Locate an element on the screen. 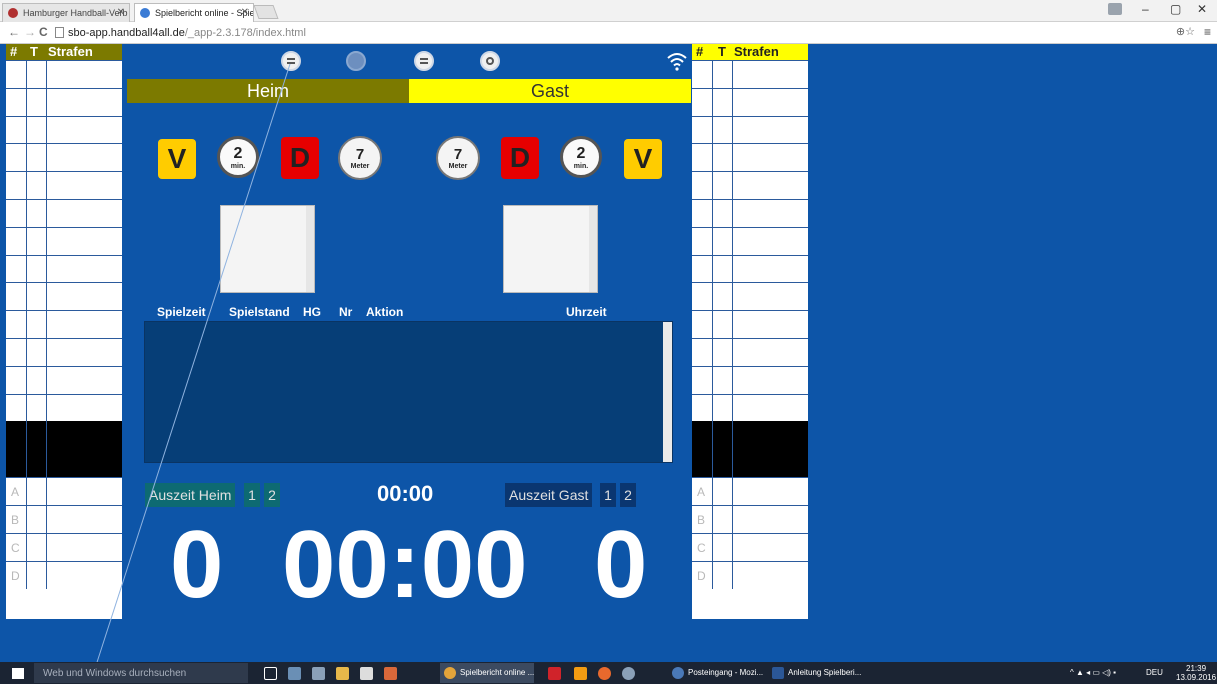  new-tab-button is located at coordinates (266, 12).